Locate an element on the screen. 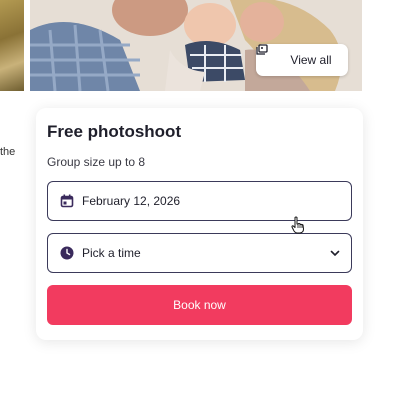  group-size-text: Group size up to 8 is located at coordinates (96, 162).